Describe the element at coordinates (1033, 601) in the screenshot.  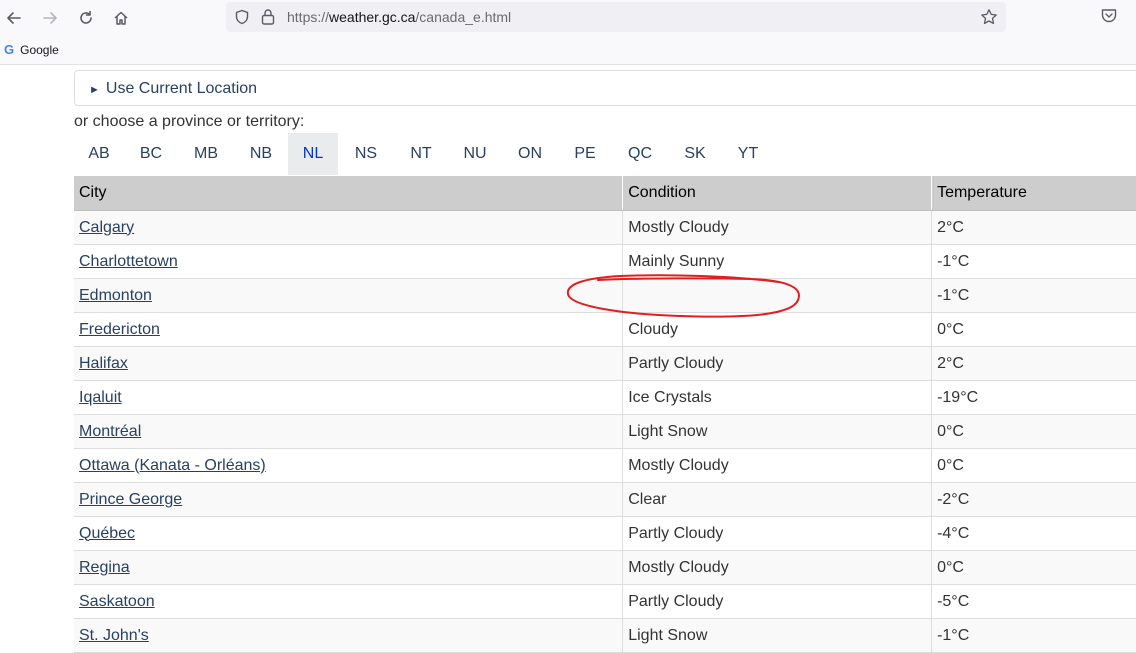
I see `temperature-cell: -5°C` at that location.